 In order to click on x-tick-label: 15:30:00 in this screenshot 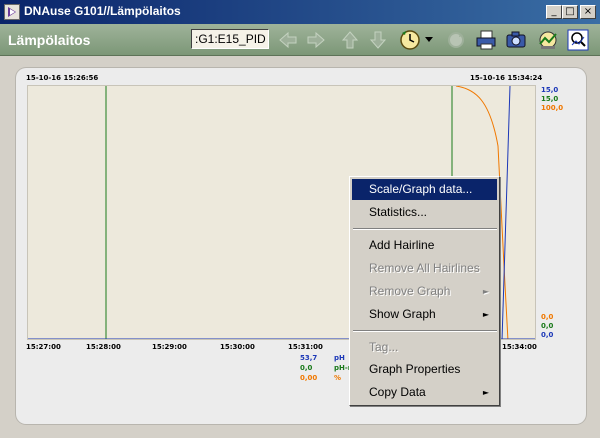, I will do `click(237, 347)`.